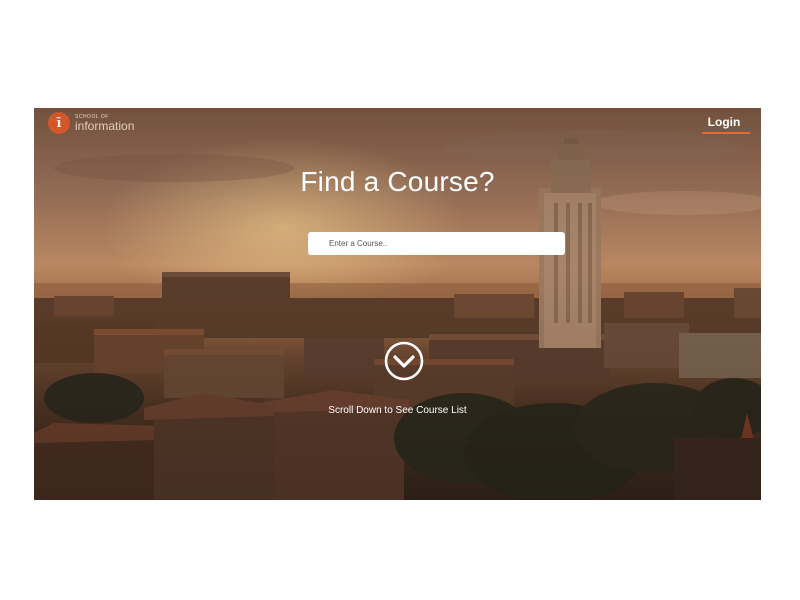 This screenshot has width=800, height=600. I want to click on course-search, so click(436, 243).